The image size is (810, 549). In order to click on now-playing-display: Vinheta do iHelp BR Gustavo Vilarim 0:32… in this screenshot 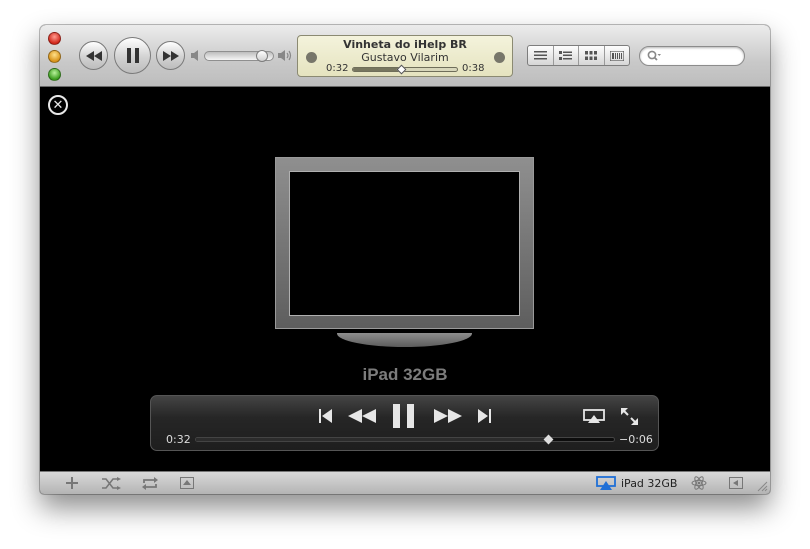, I will do `click(405, 56)`.